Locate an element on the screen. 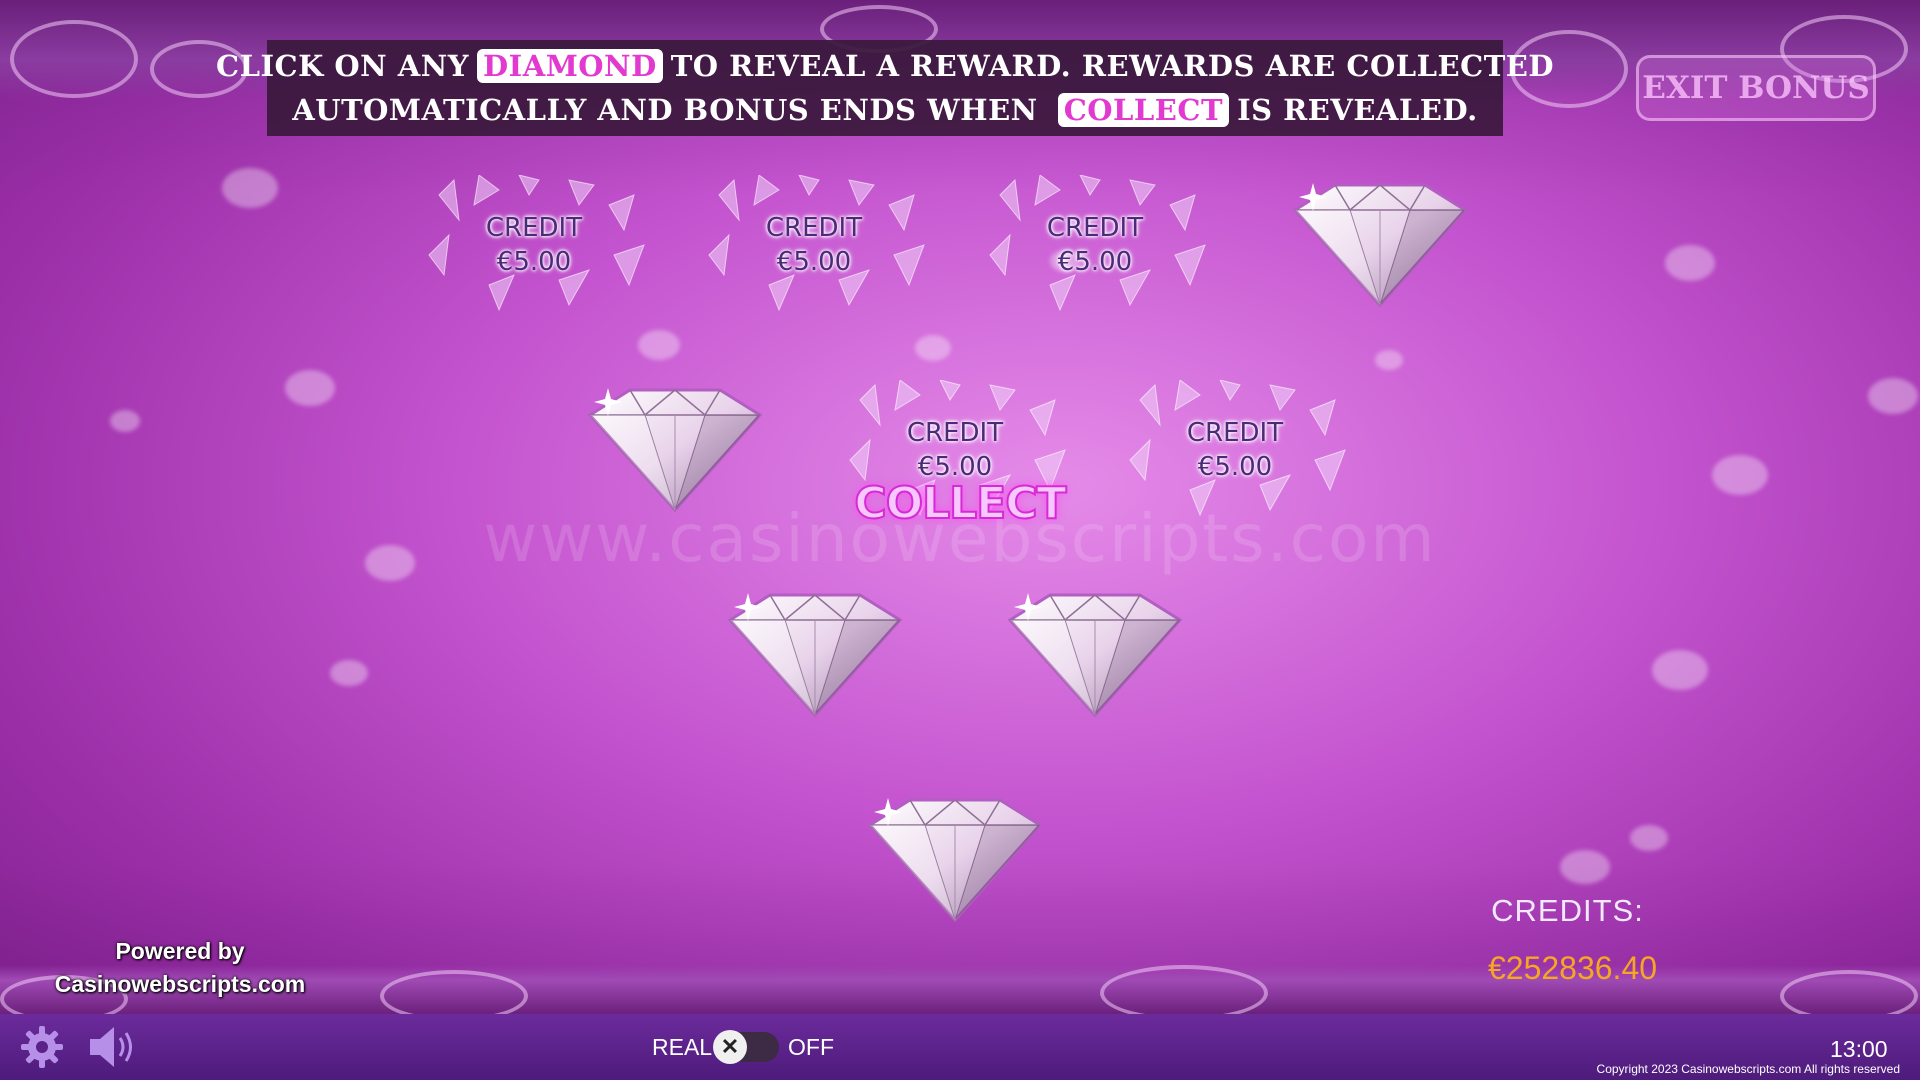 This screenshot has width=1920, height=1080. powered-by: Powered by Casinowebscripts.com is located at coordinates (180, 968).